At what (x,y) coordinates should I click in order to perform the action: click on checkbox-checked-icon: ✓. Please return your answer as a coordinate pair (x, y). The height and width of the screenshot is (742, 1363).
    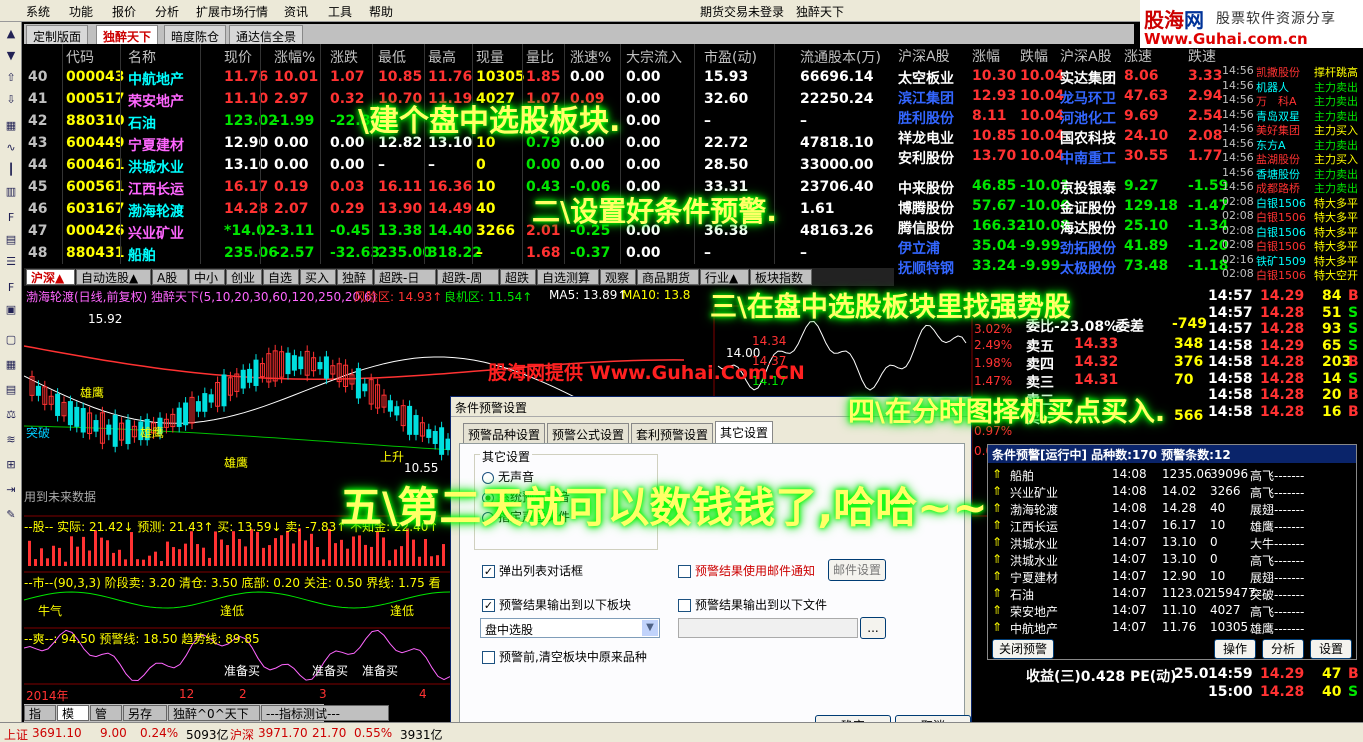
    Looking at the image, I should click on (488, 571).